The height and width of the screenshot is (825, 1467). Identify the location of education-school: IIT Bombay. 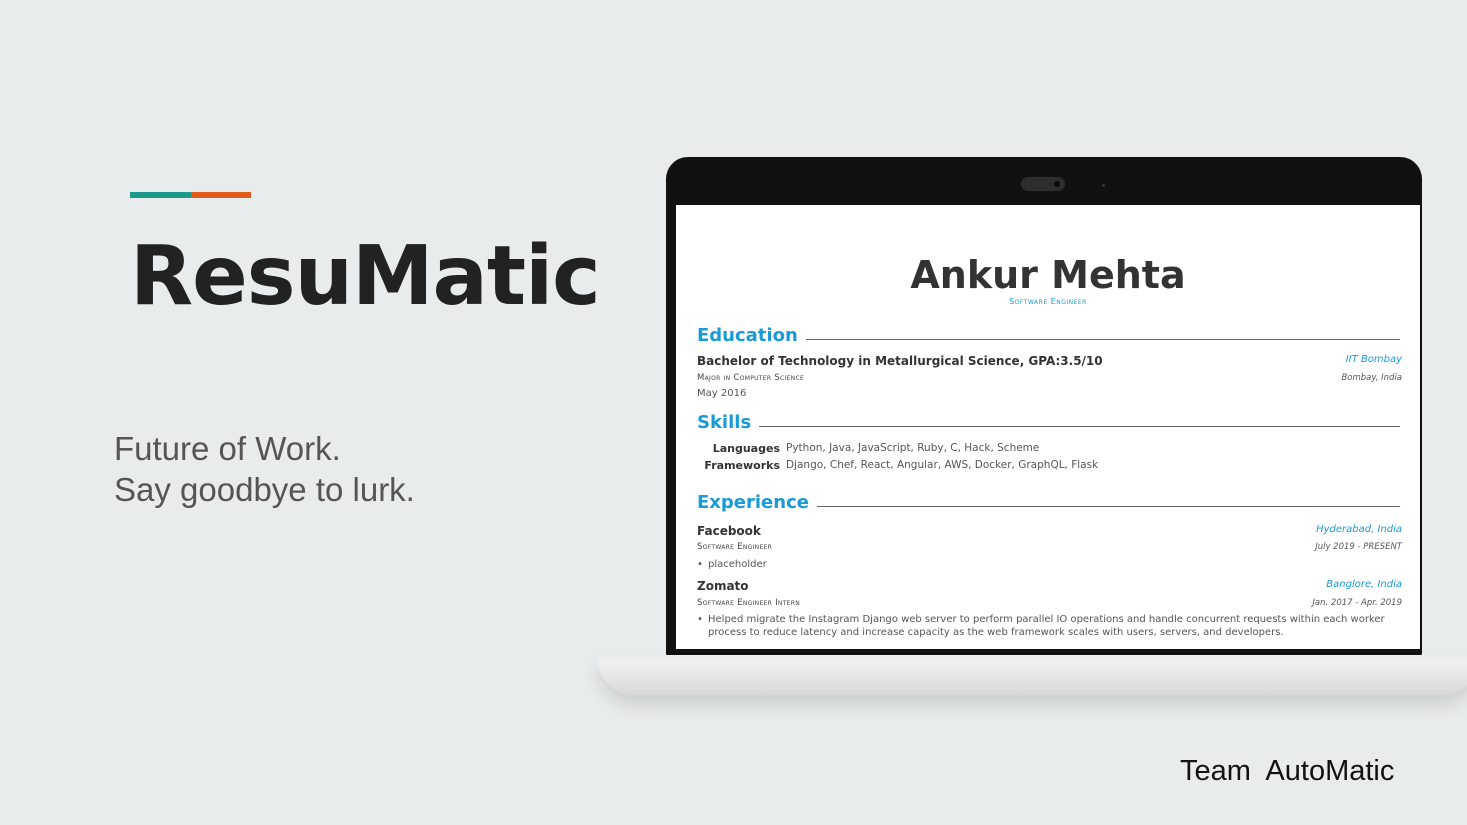
(1373, 359).